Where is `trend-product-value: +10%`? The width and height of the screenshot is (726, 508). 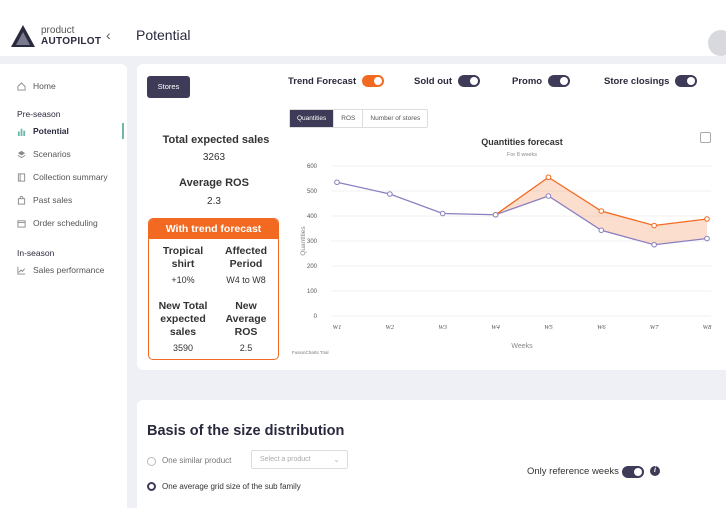 trend-product-value: +10% is located at coordinates (183, 280).